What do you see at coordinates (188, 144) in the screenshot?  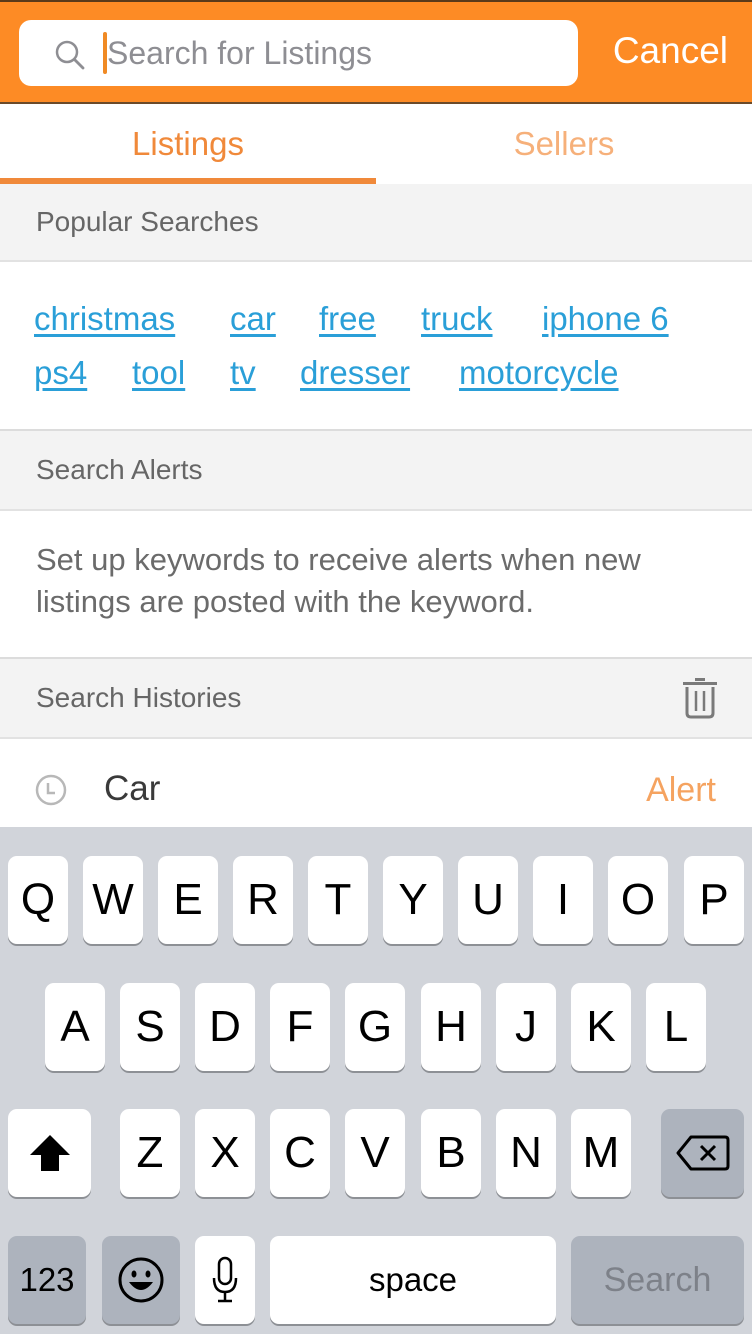 I see `tab-listings: Listings` at bounding box center [188, 144].